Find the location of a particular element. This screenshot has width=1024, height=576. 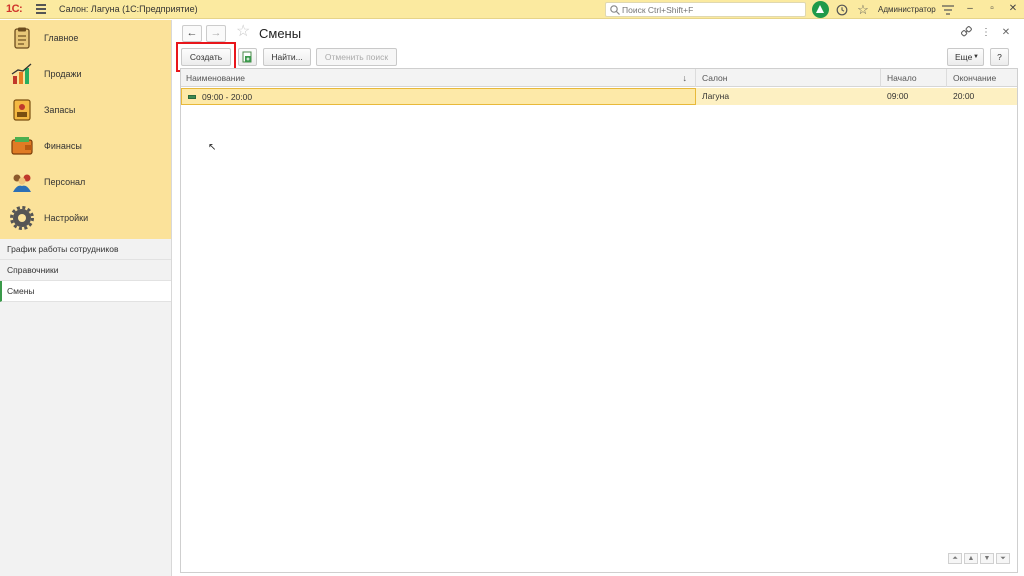

search-icon is located at coordinates (615, 10).